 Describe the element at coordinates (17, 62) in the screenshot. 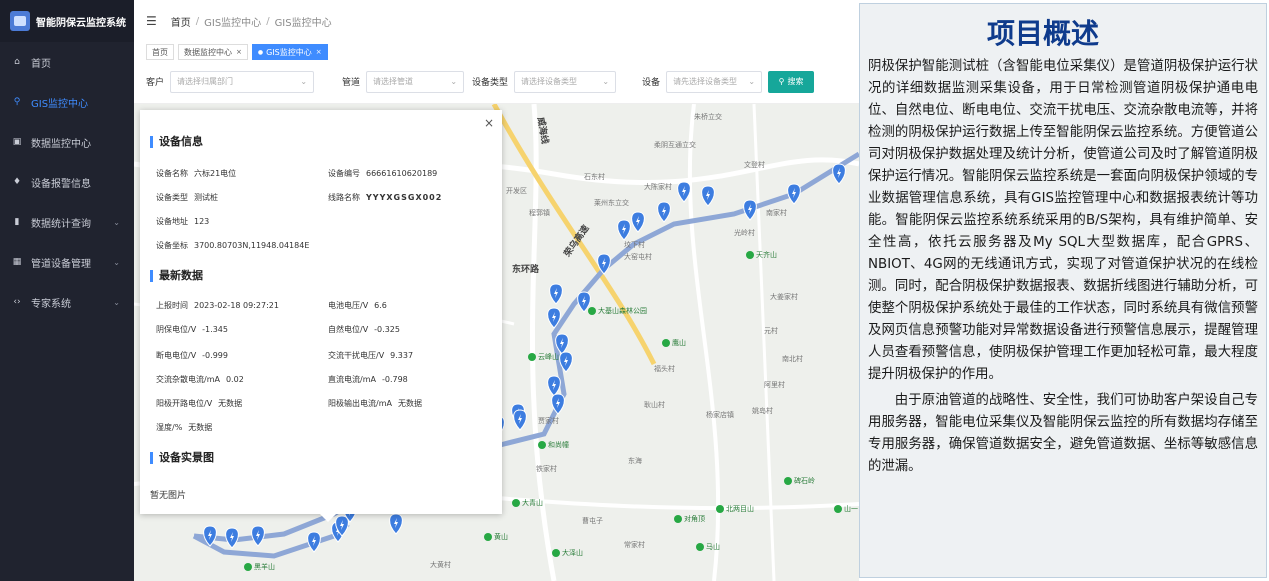

I see `home-icon: ⌂` at that location.